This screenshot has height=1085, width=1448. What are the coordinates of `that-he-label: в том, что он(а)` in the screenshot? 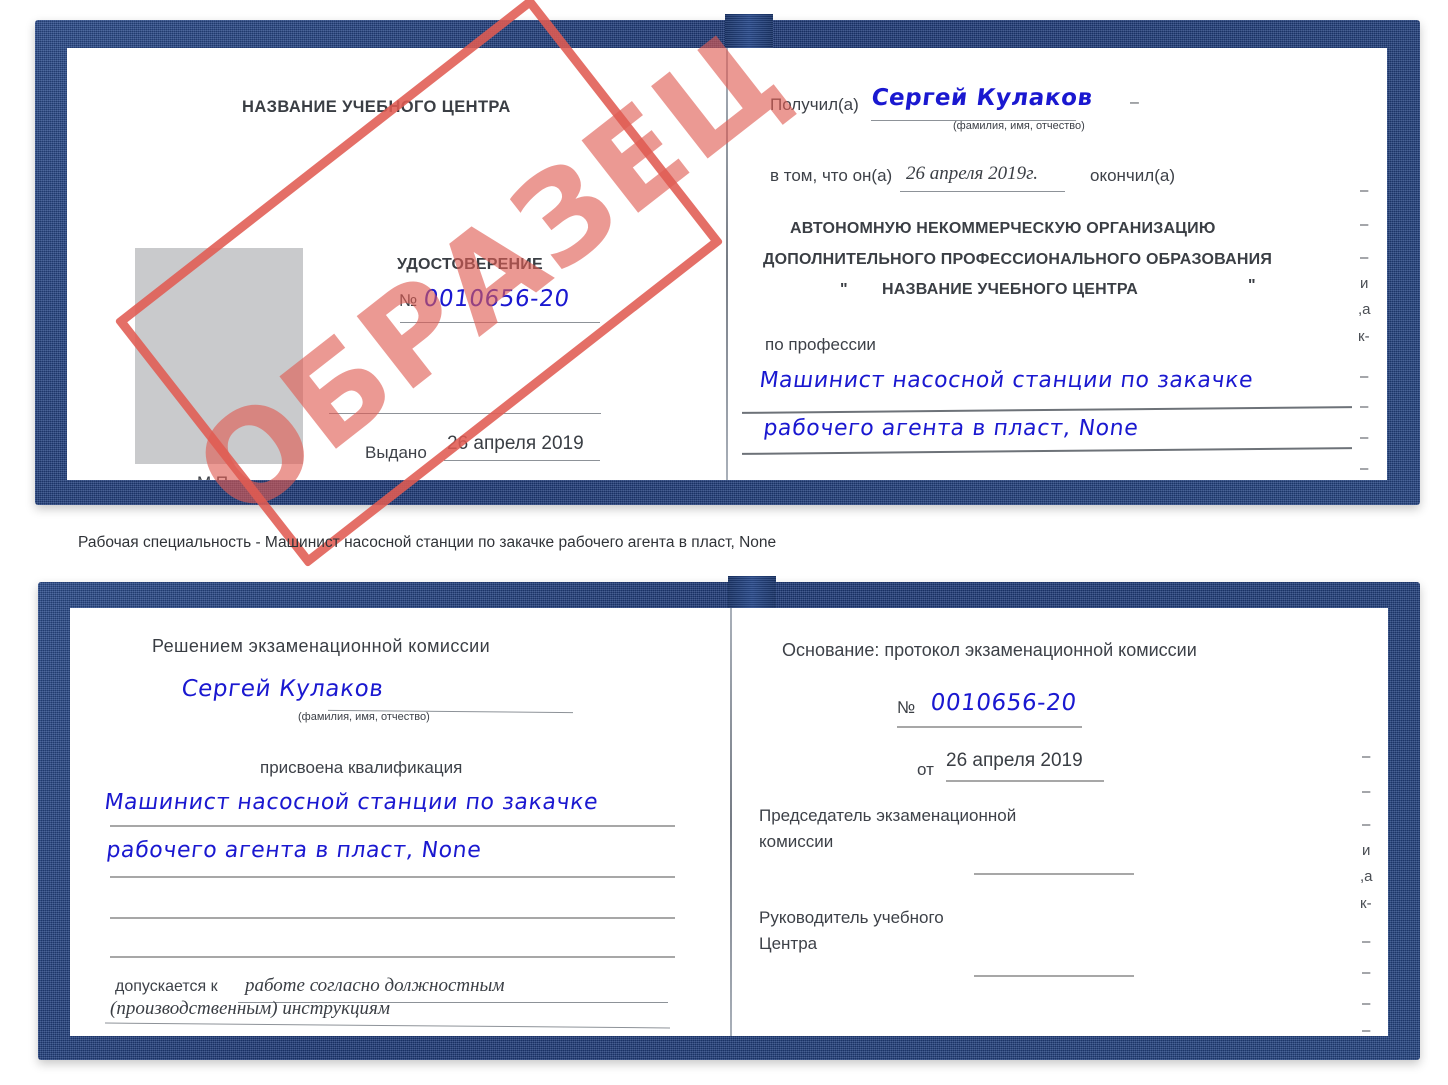 It's located at (831, 175).